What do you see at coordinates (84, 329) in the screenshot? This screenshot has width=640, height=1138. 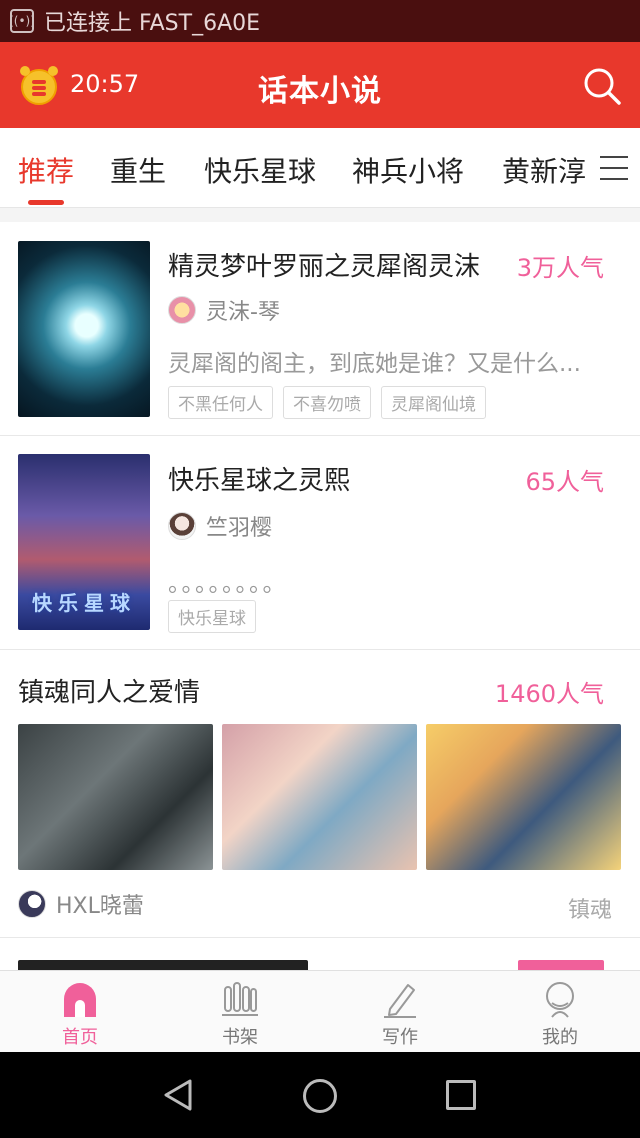 I see `book-cover` at bounding box center [84, 329].